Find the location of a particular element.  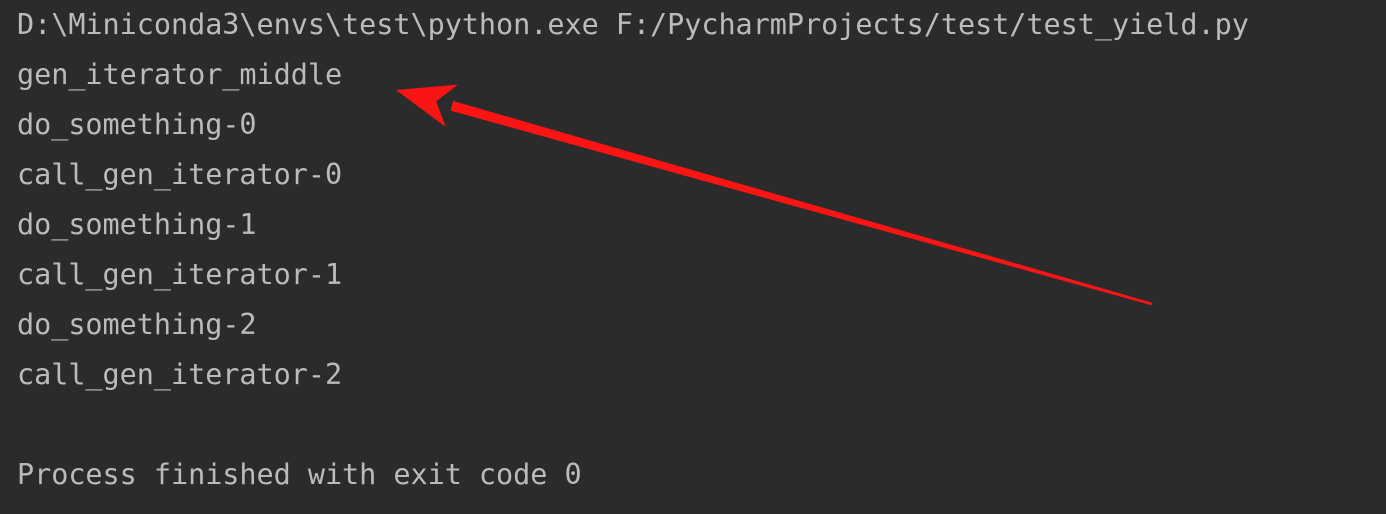

console-line: do_something-2 is located at coordinates (137, 324).